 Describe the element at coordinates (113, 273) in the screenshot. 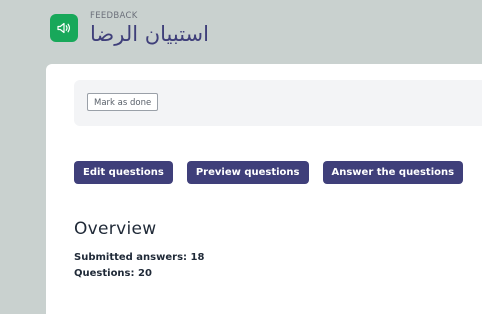

I see `questions-stat: Questions: 20` at that location.